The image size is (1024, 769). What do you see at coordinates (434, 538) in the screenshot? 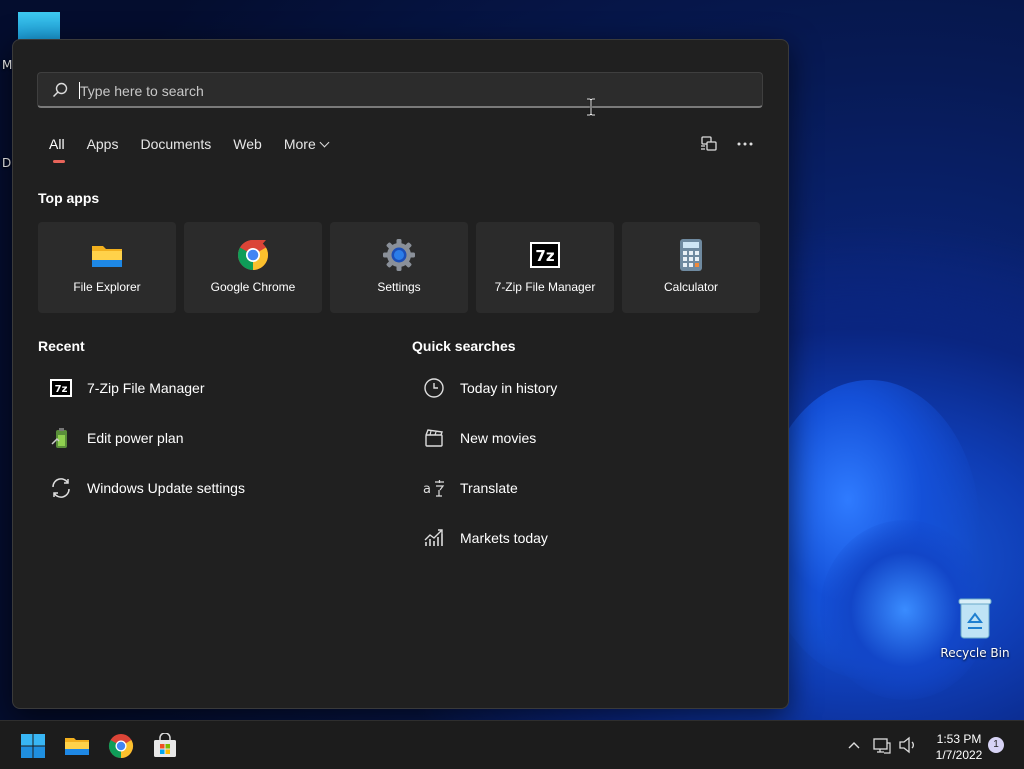
I see `chart-icon` at bounding box center [434, 538].